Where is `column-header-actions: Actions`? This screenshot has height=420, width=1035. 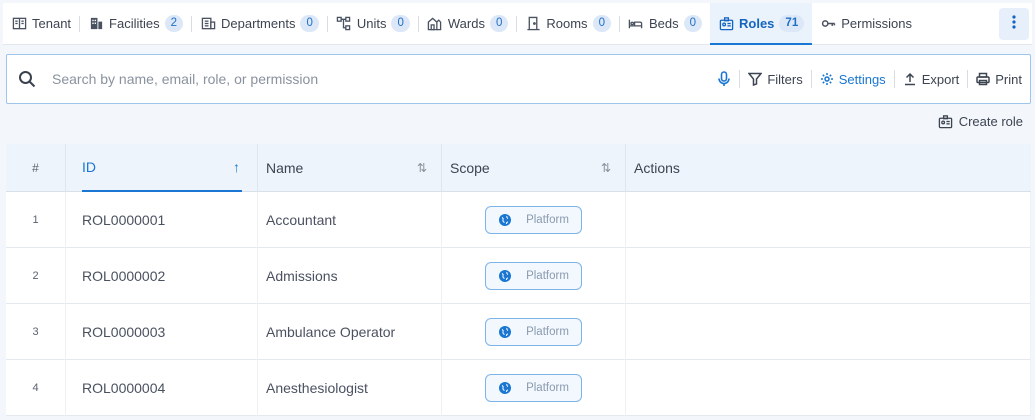
column-header-actions: Actions is located at coordinates (828, 168).